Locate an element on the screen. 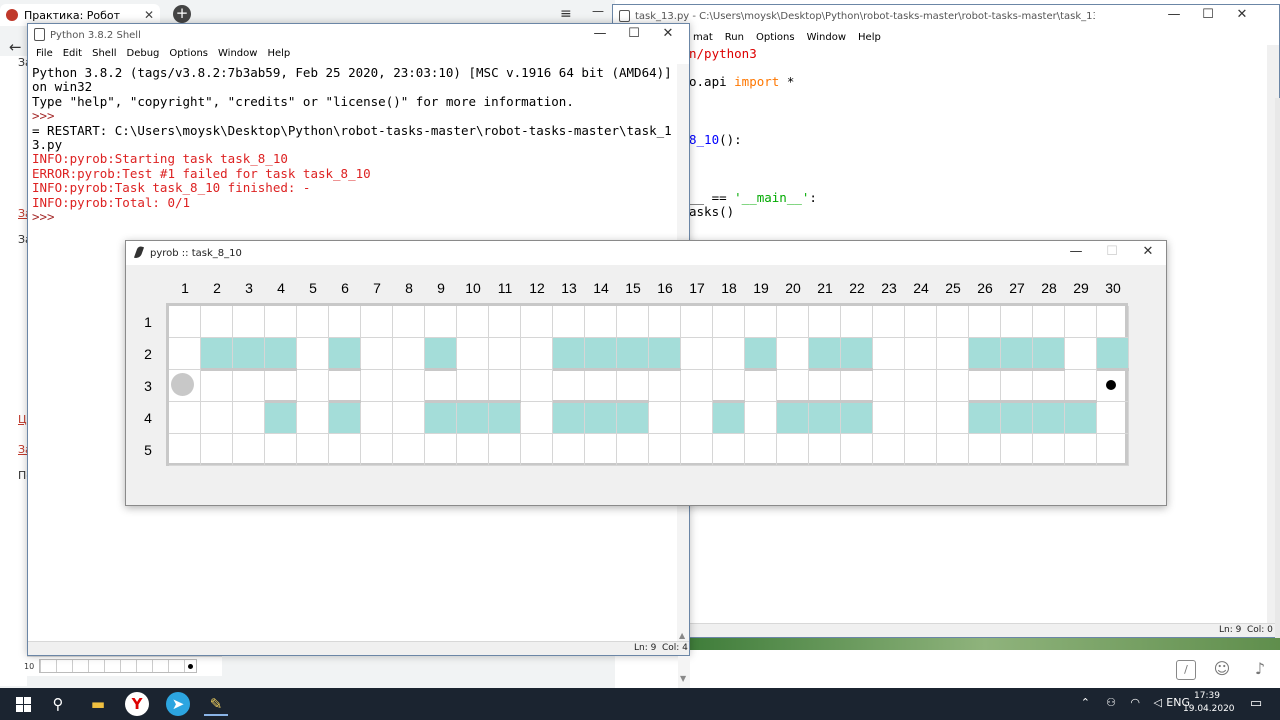 The height and width of the screenshot is (720, 1280). clock: 17:39 19.04.2020 is located at coordinates (1209, 703).